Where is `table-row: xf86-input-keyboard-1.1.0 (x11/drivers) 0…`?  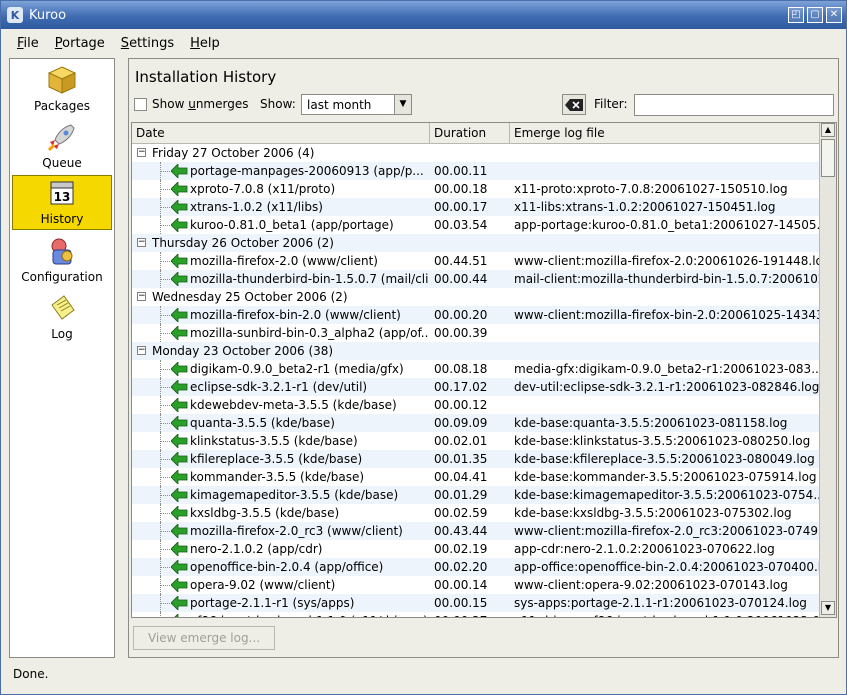
table-row: xf86-input-keyboard-1.1.0 (x11/drivers) 0… is located at coordinates (476, 614).